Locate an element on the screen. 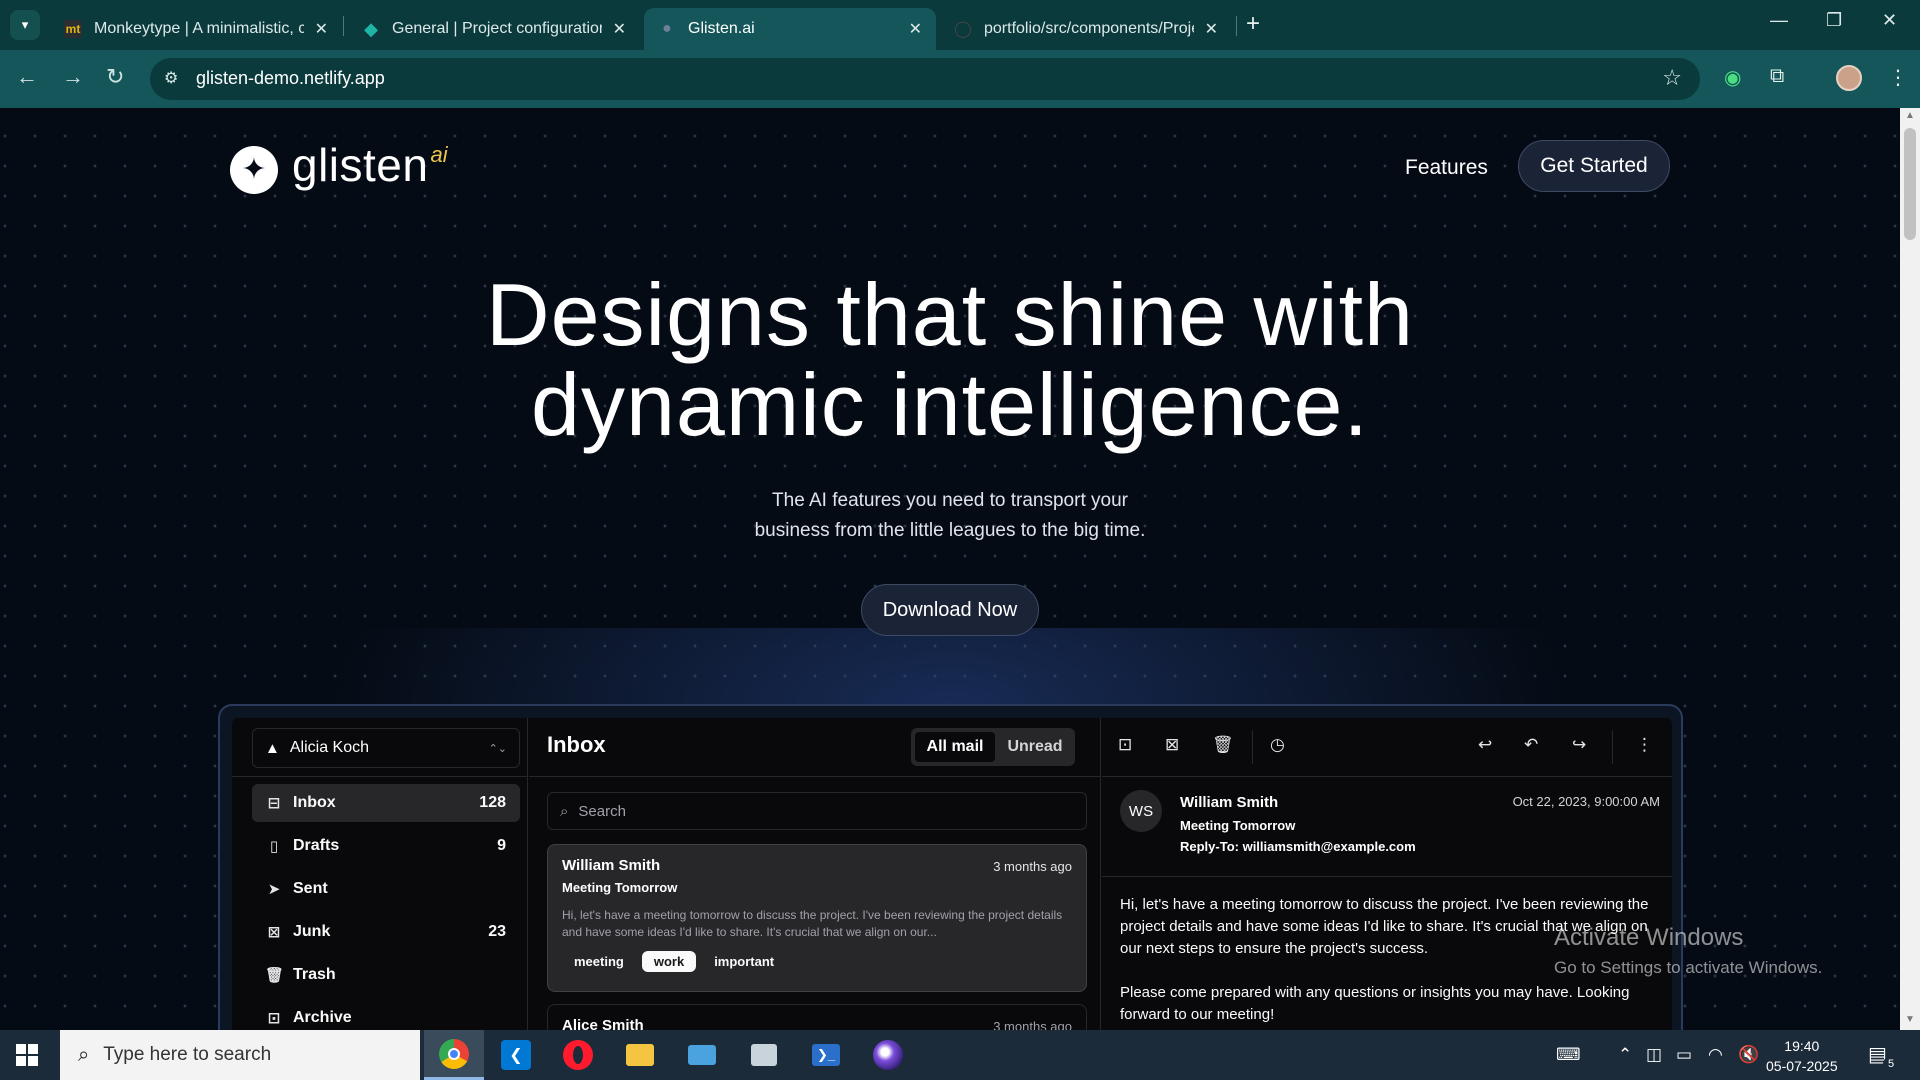 The height and width of the screenshot is (1080, 1920). volume-muted-icon: 🔇 is located at coordinates (1748, 1055).